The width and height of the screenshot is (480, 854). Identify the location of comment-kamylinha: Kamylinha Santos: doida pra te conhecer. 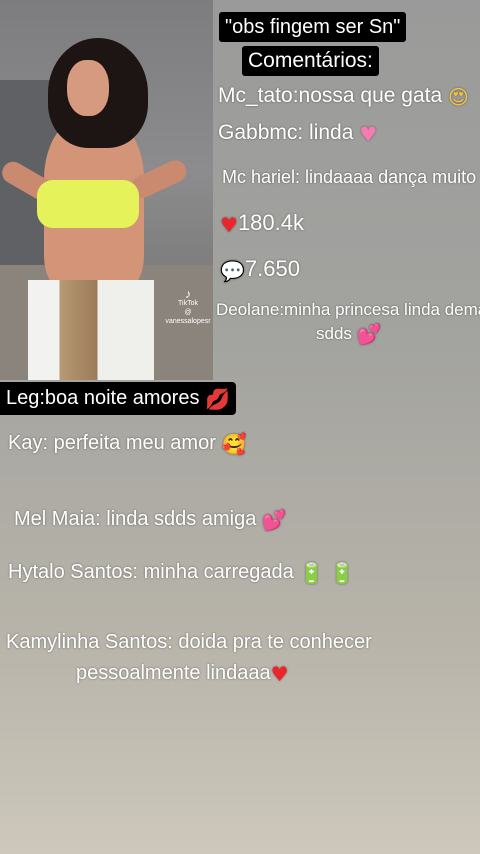
(189, 642).